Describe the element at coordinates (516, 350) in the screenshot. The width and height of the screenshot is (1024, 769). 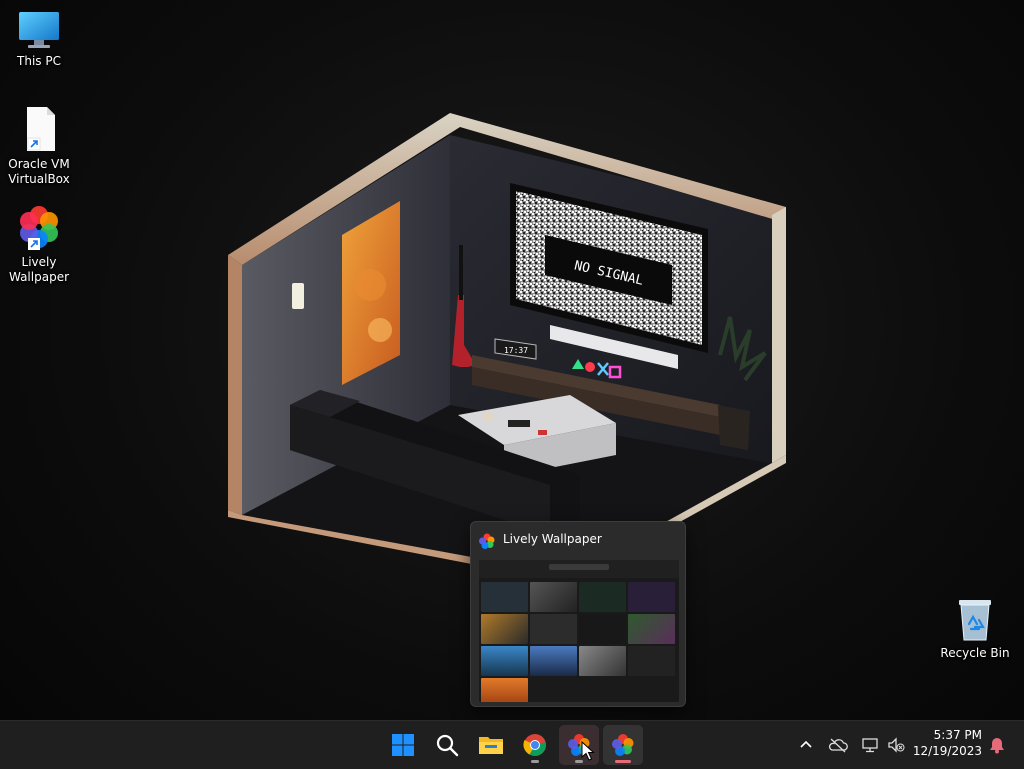
I see `digital-clock-text: 17:37` at that location.